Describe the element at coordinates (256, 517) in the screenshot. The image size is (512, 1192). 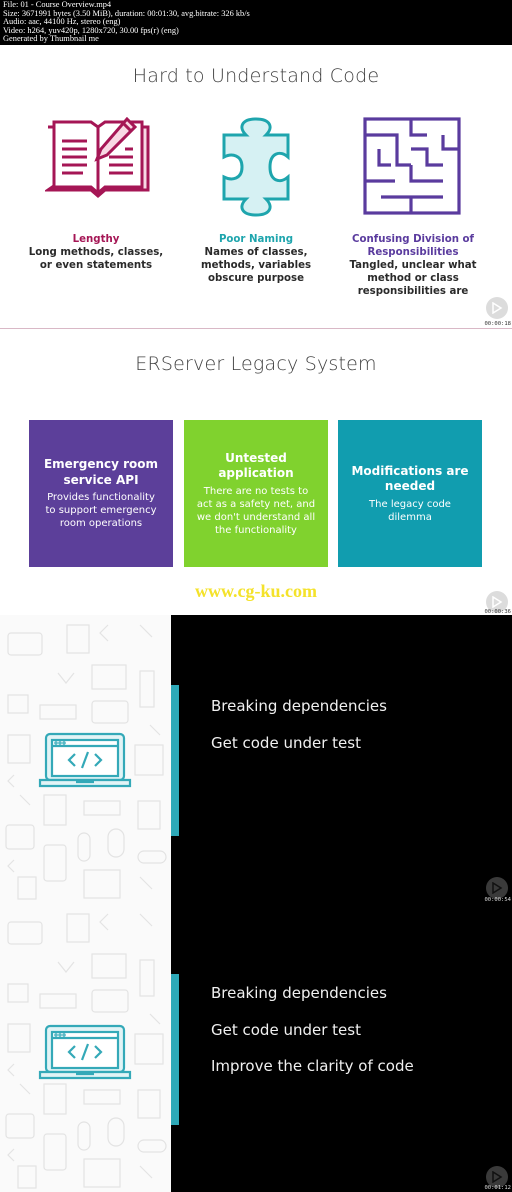
I see `card-desc-line: we don't understand all` at that location.